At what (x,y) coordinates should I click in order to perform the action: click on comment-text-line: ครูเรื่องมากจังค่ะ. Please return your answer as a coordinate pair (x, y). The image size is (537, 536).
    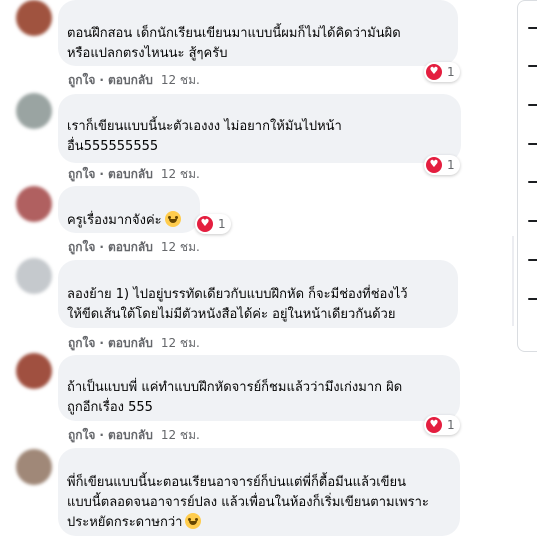
    Looking at the image, I should click on (124, 221).